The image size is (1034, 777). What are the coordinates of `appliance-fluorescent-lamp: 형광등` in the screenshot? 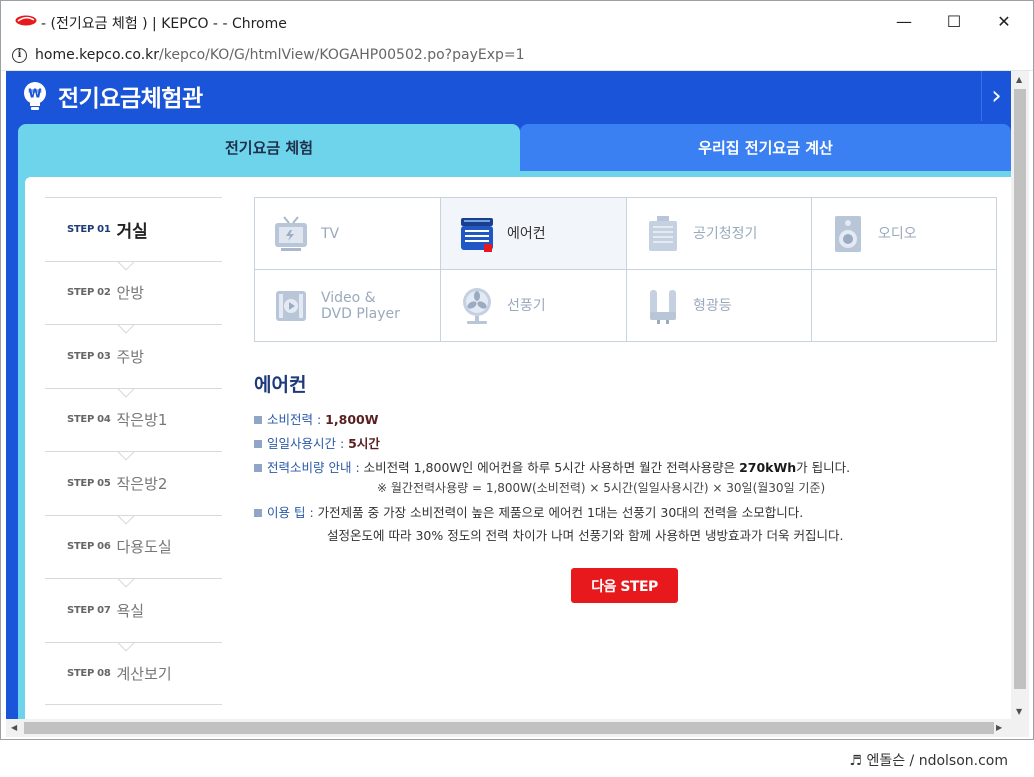 It's located at (719, 305).